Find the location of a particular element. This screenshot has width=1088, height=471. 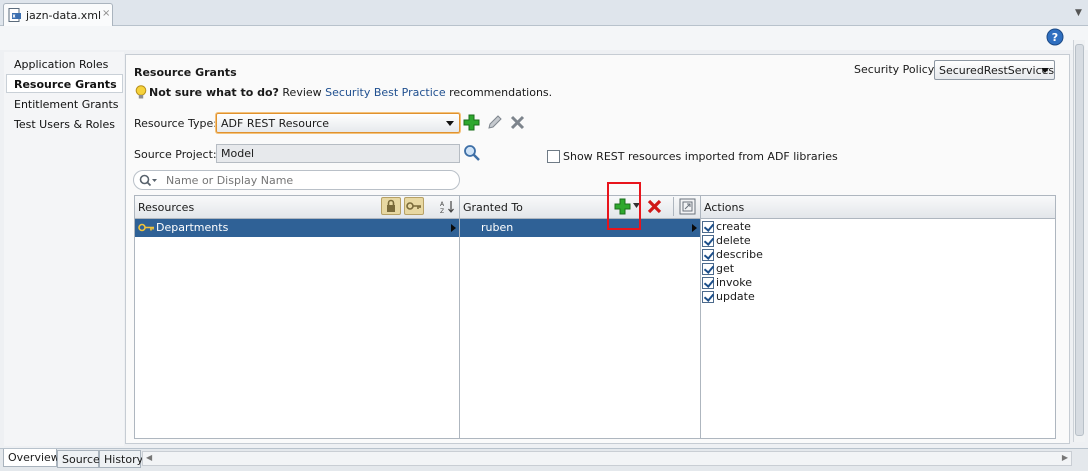

xml-file-icon is located at coordinates (14, 15).